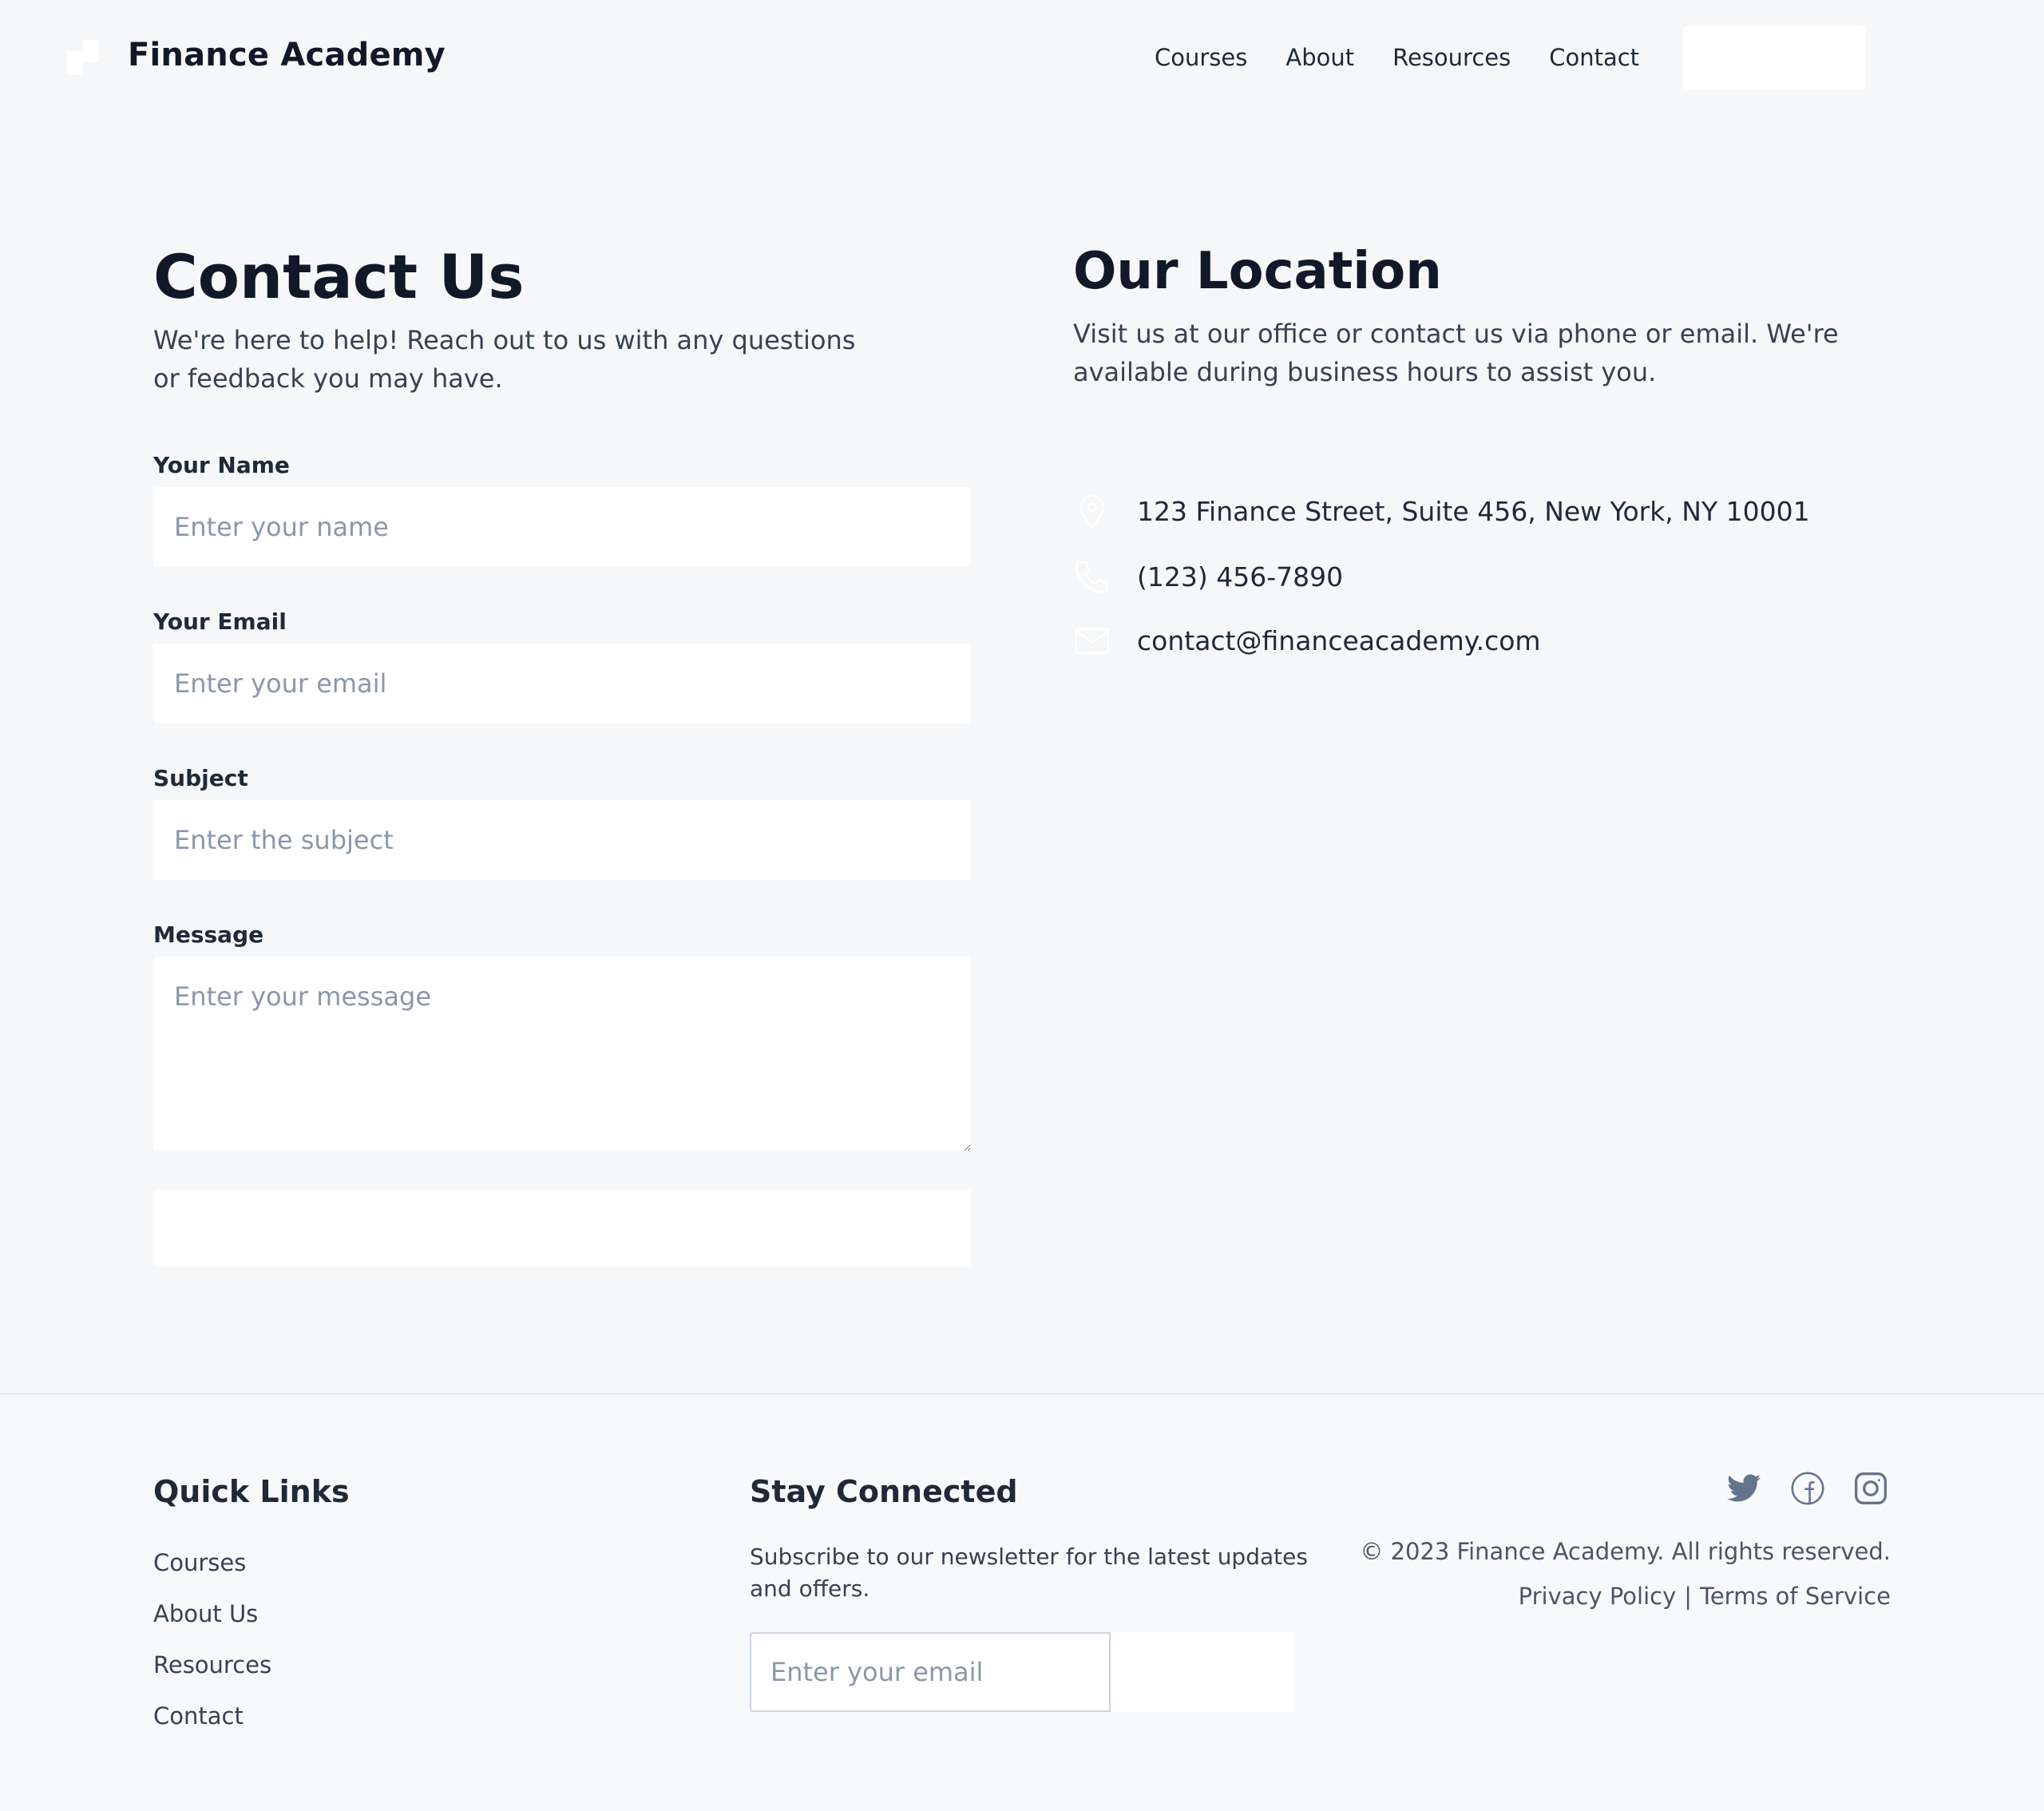 This screenshot has width=2044, height=1811. Describe the element at coordinates (1594, 57) in the screenshot. I see `nav-contact: Contact` at that location.